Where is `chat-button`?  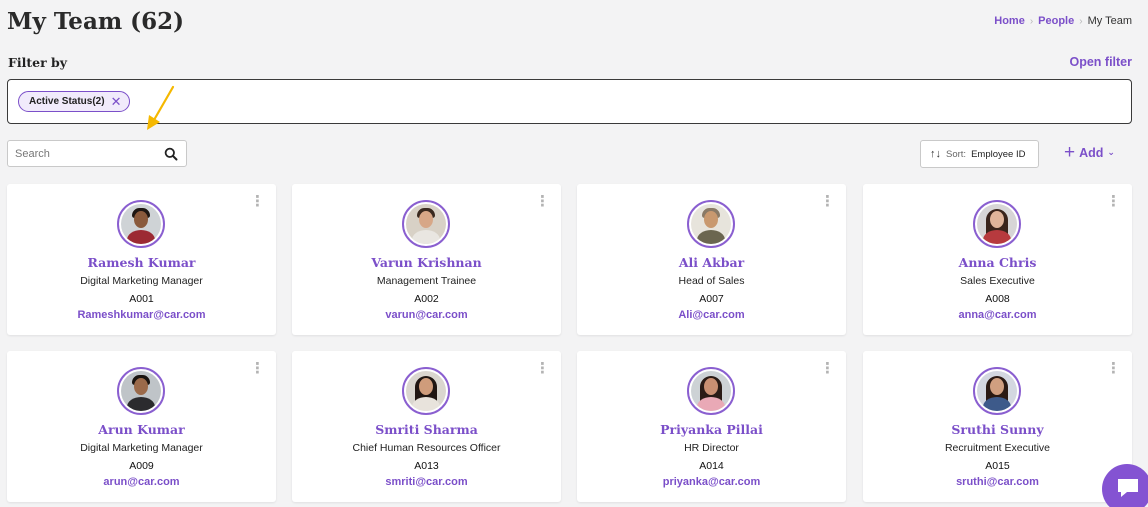 chat-button is located at coordinates (1125, 485).